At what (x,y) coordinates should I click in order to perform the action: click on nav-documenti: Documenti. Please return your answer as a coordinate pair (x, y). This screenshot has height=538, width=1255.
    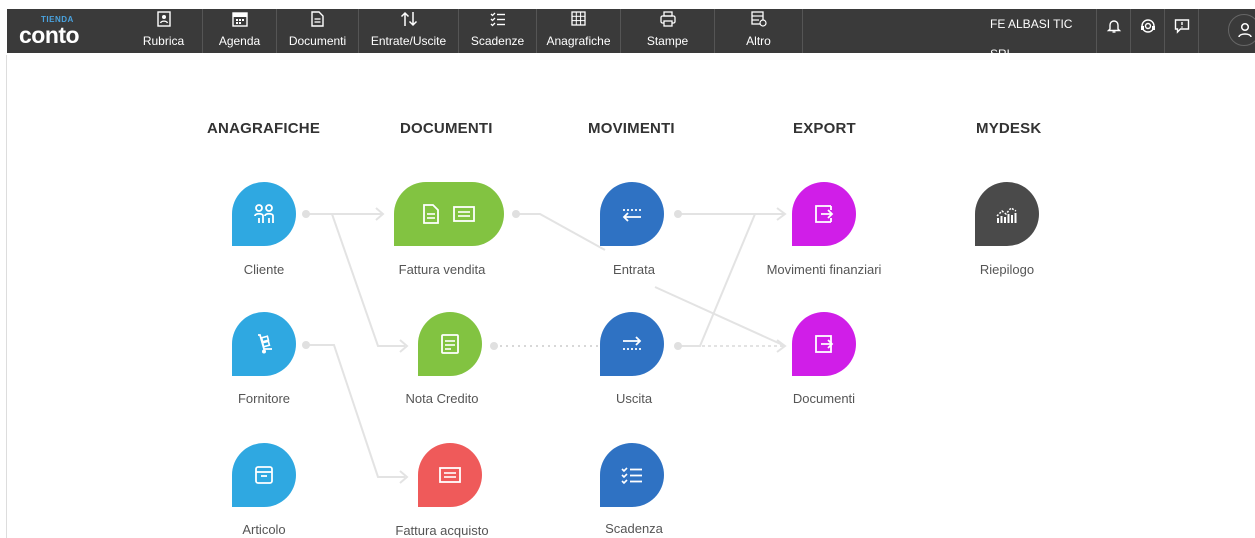
    Looking at the image, I should click on (318, 31).